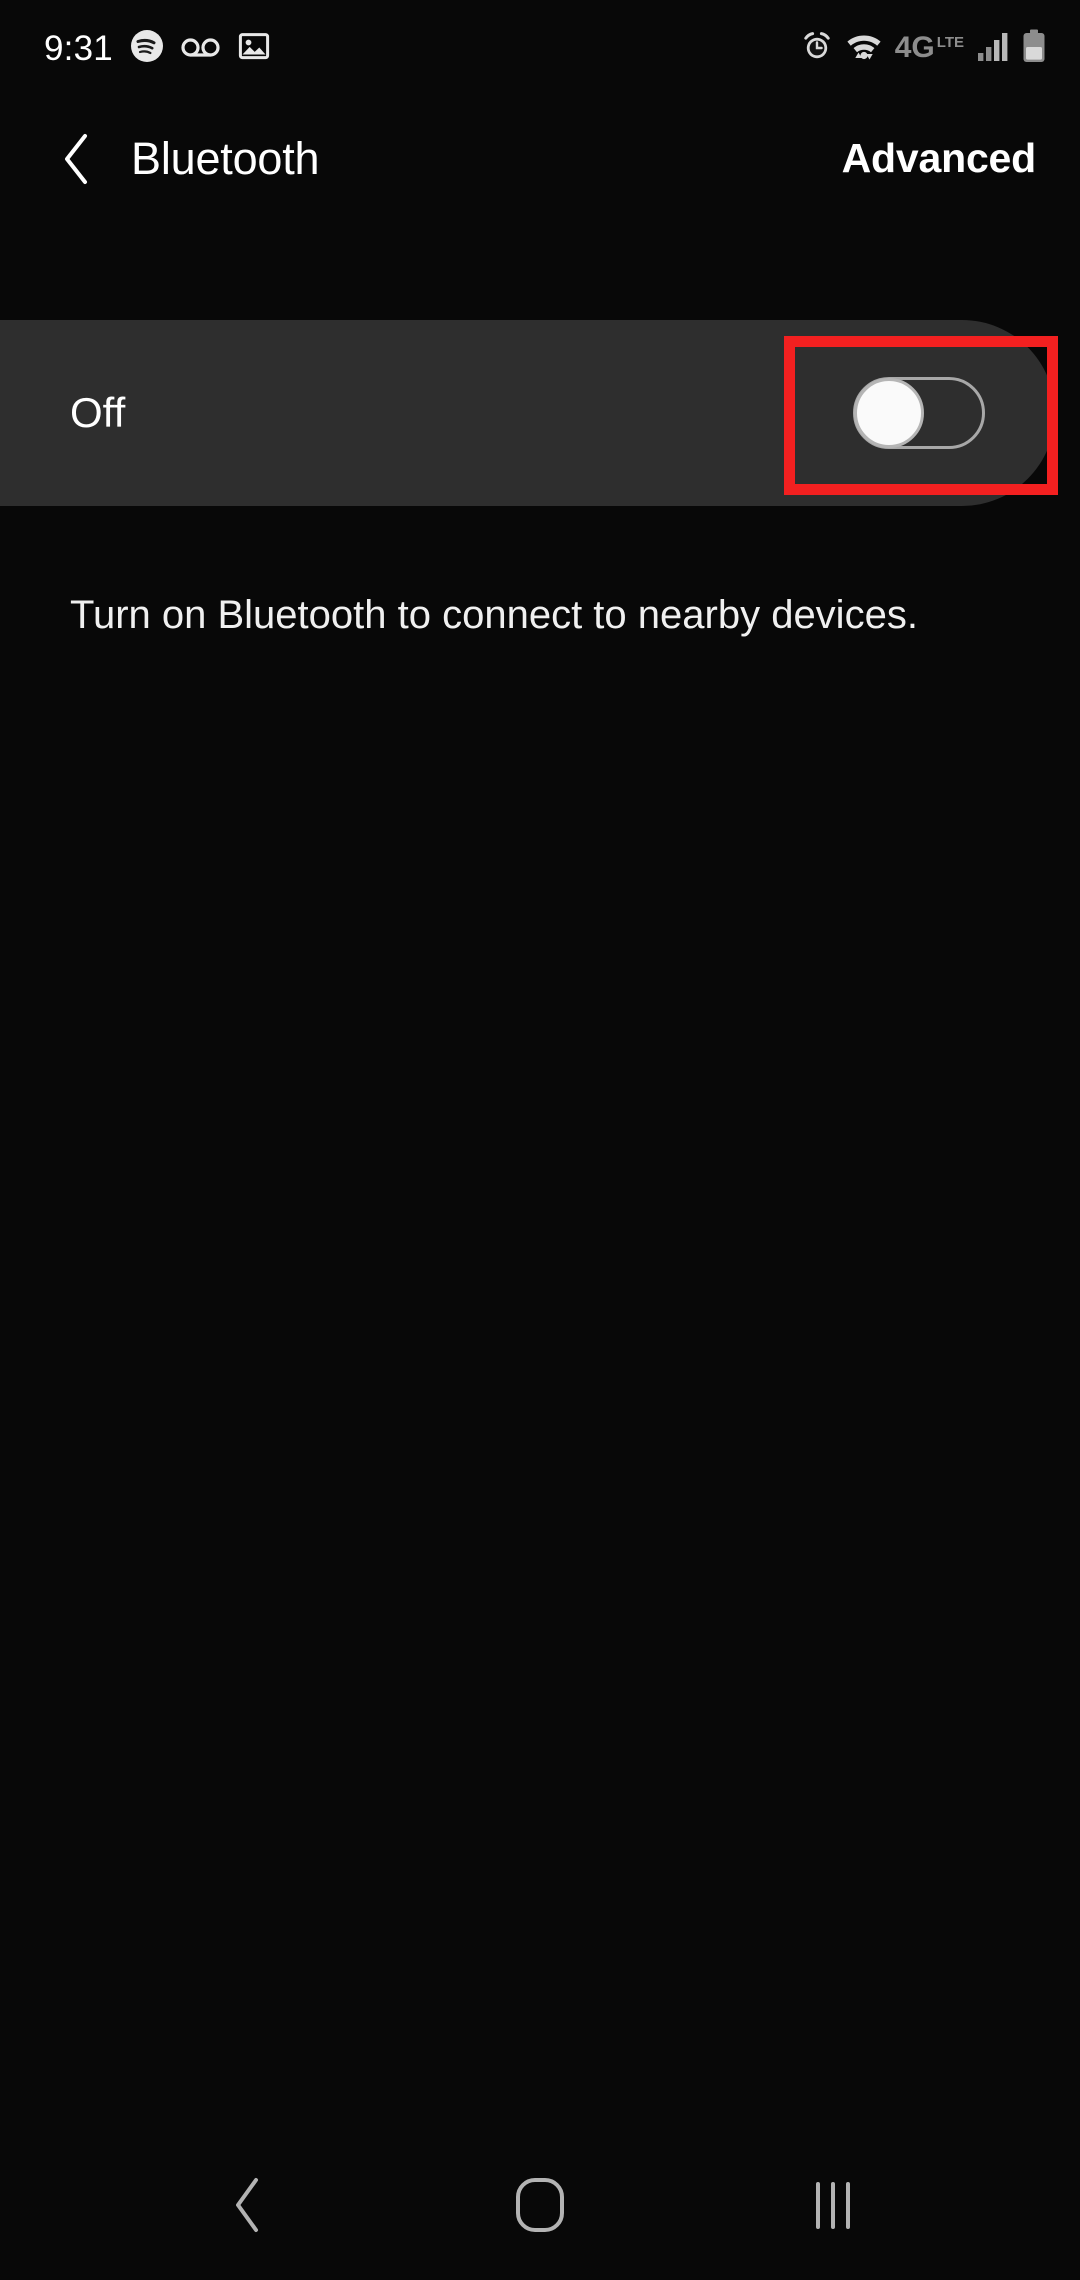 This screenshot has width=1080, height=2280. What do you see at coordinates (889, 413) in the screenshot?
I see `toggle-knob` at bounding box center [889, 413].